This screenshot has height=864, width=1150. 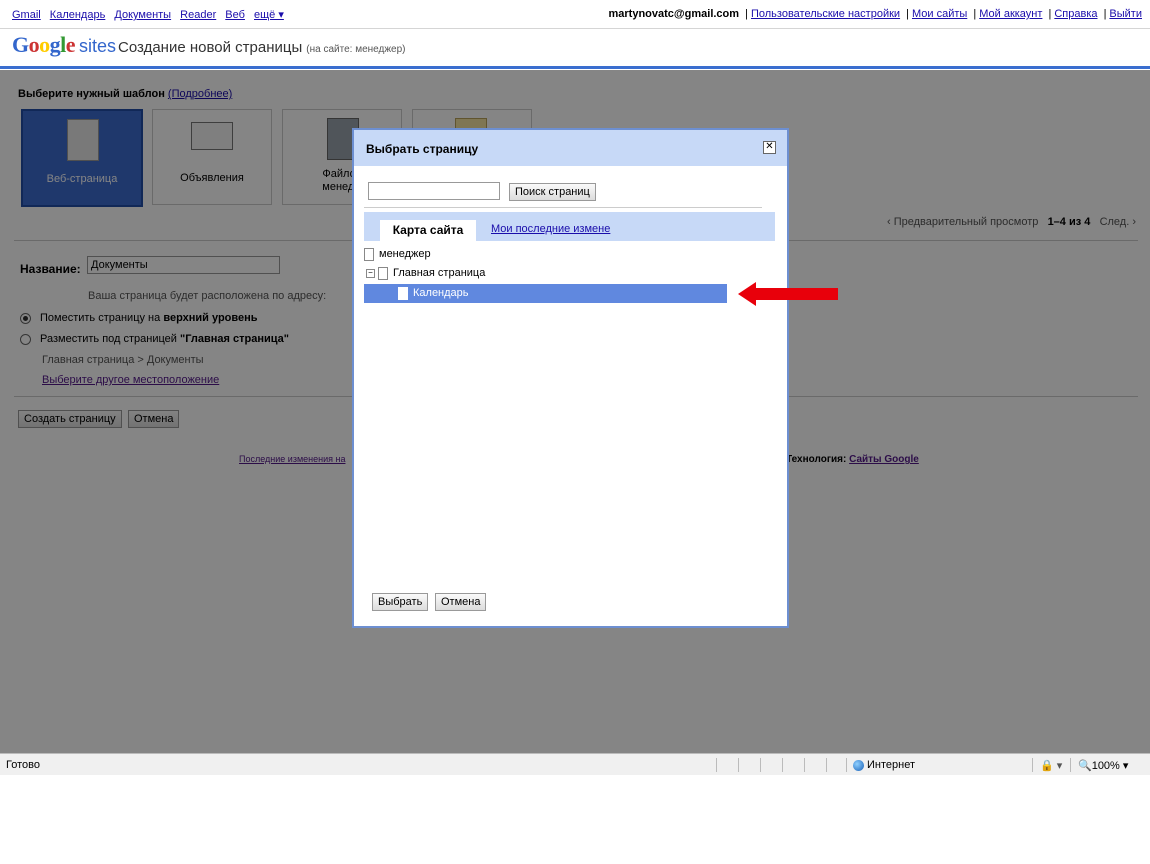 What do you see at coordinates (405, 254) in the screenshot?
I see `tree-item-label: менеджер` at bounding box center [405, 254].